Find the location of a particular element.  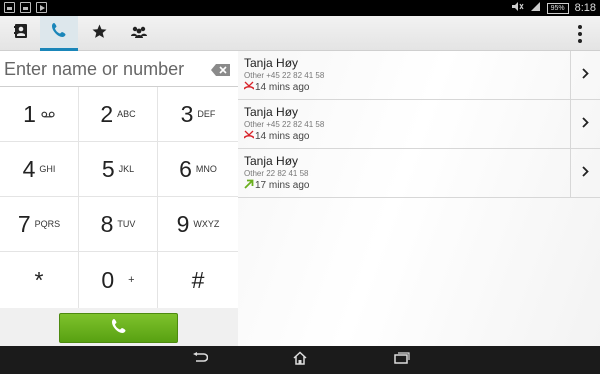

recent-apps-icon is located at coordinates (402, 360).